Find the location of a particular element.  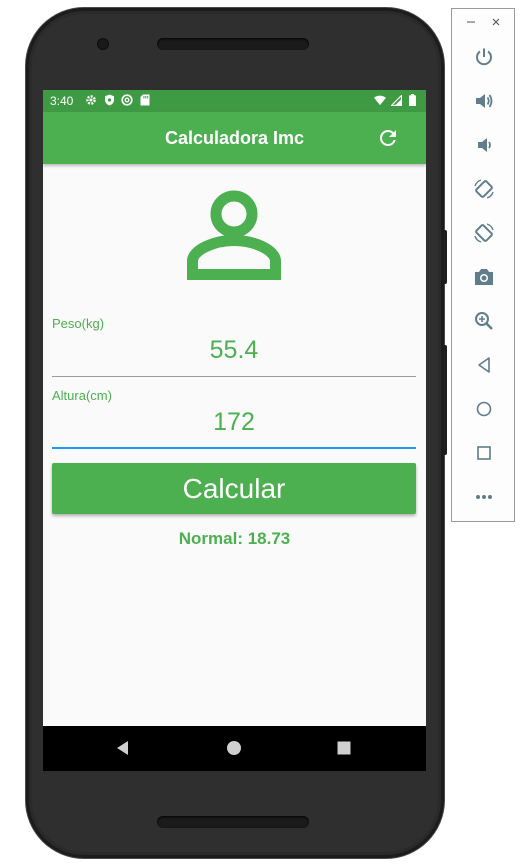

shield-icon is located at coordinates (109, 100).